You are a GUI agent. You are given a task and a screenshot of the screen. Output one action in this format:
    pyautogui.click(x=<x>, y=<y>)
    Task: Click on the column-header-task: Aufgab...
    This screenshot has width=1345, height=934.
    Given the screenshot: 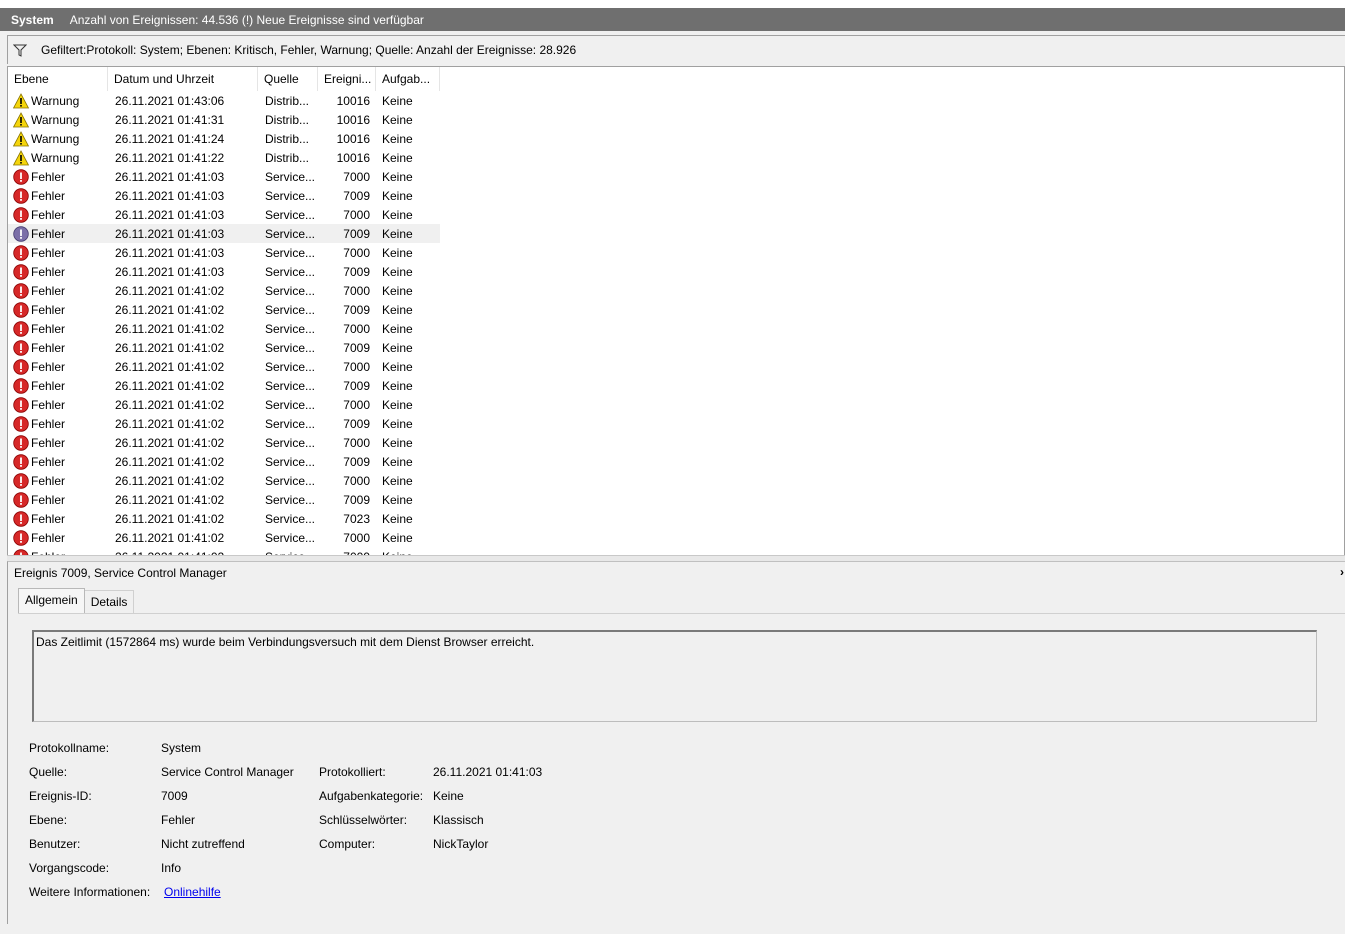 What is the action you would take?
    pyautogui.click(x=408, y=79)
    